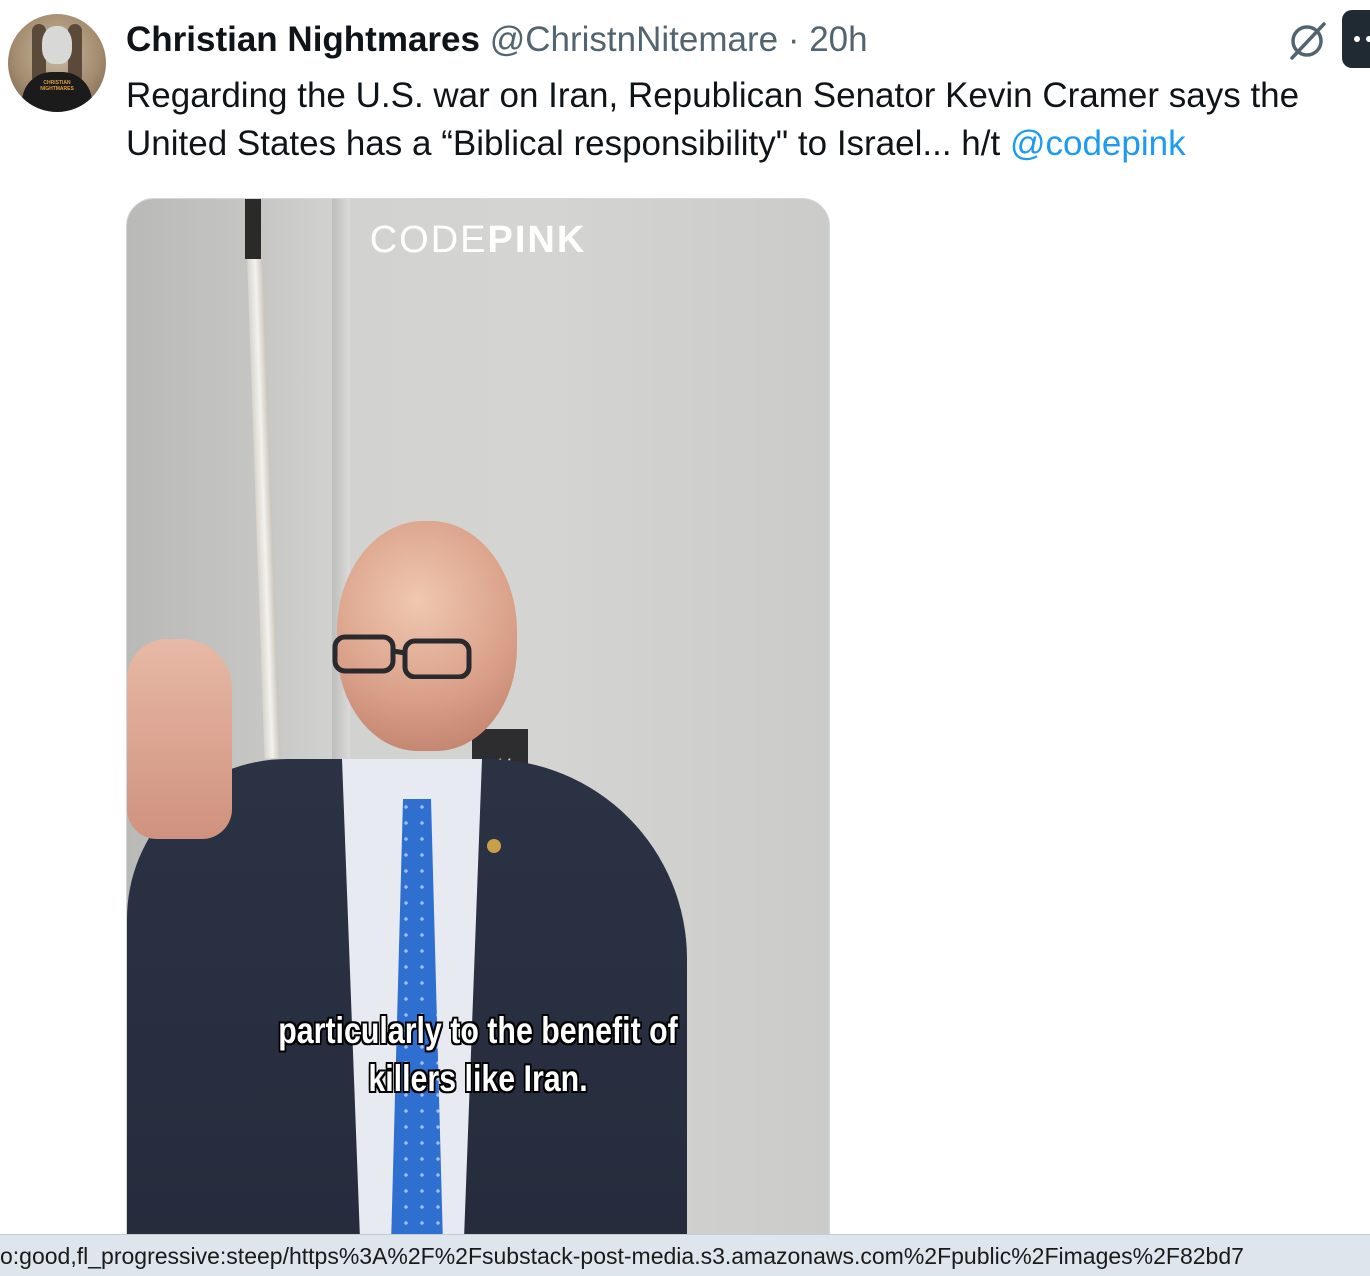  I want to click on codepink-watermark: CODEPINK, so click(478, 240).